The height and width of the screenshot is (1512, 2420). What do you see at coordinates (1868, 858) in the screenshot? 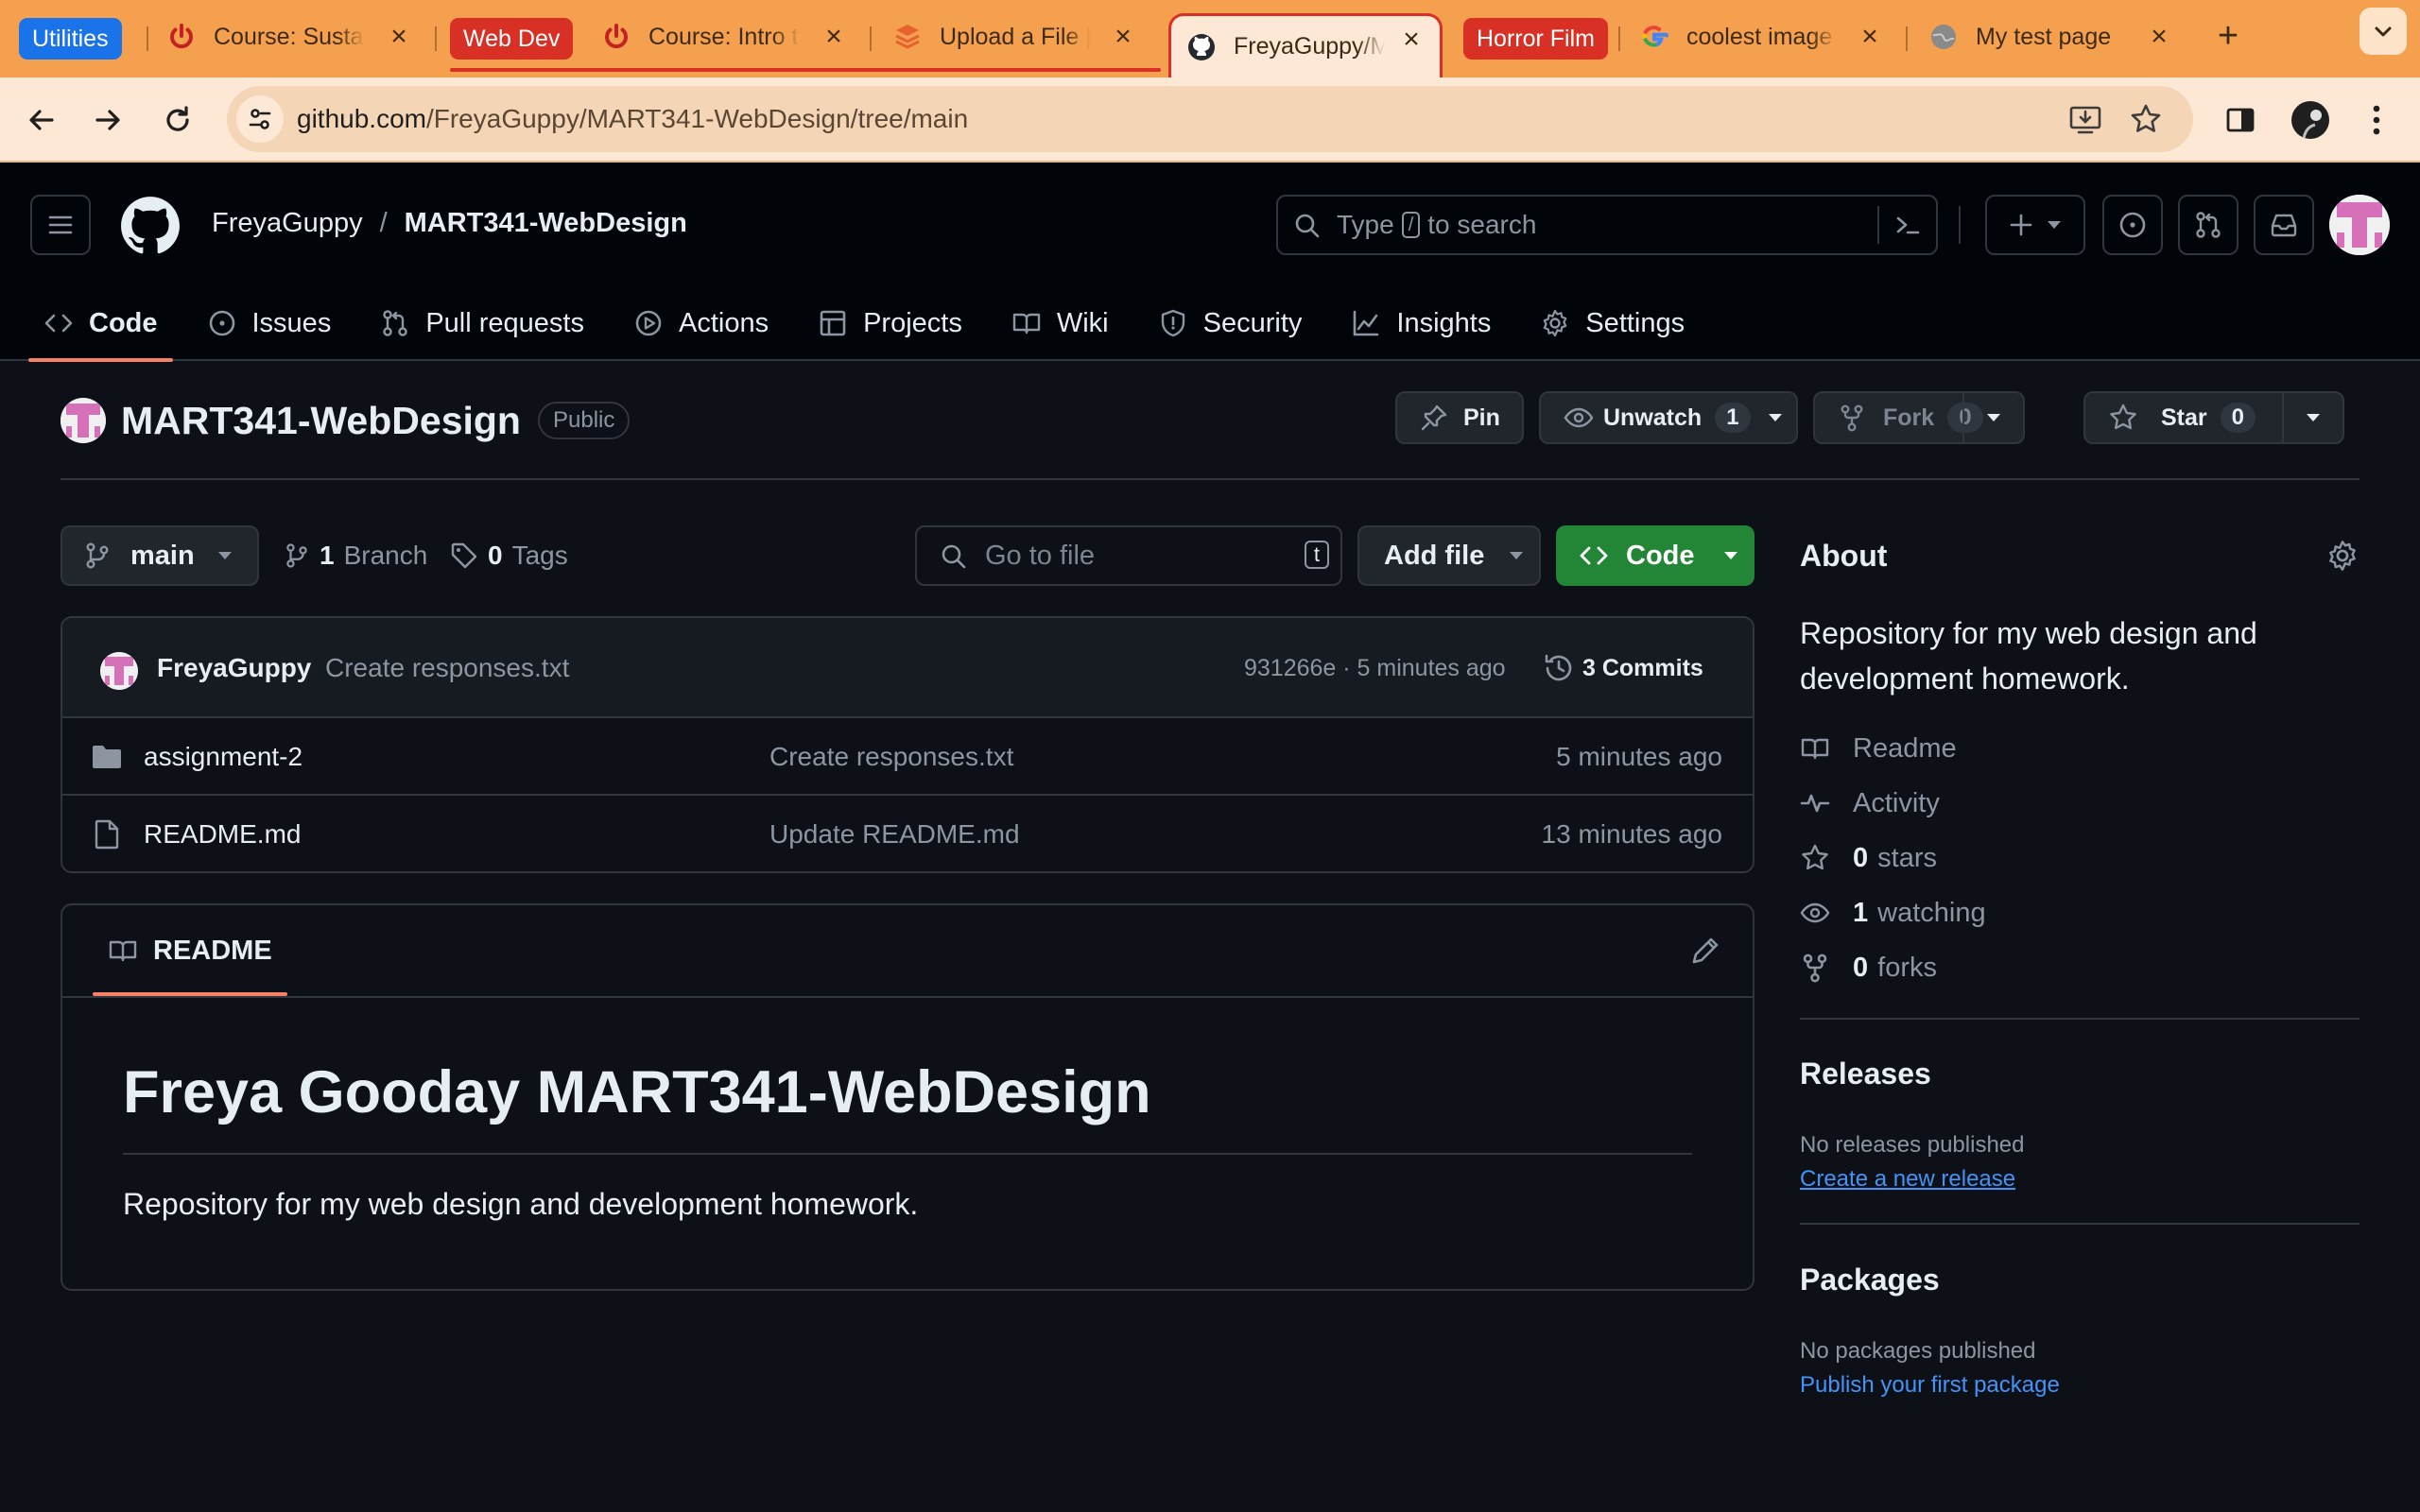
I see `stars-link: 0 stars` at bounding box center [1868, 858].